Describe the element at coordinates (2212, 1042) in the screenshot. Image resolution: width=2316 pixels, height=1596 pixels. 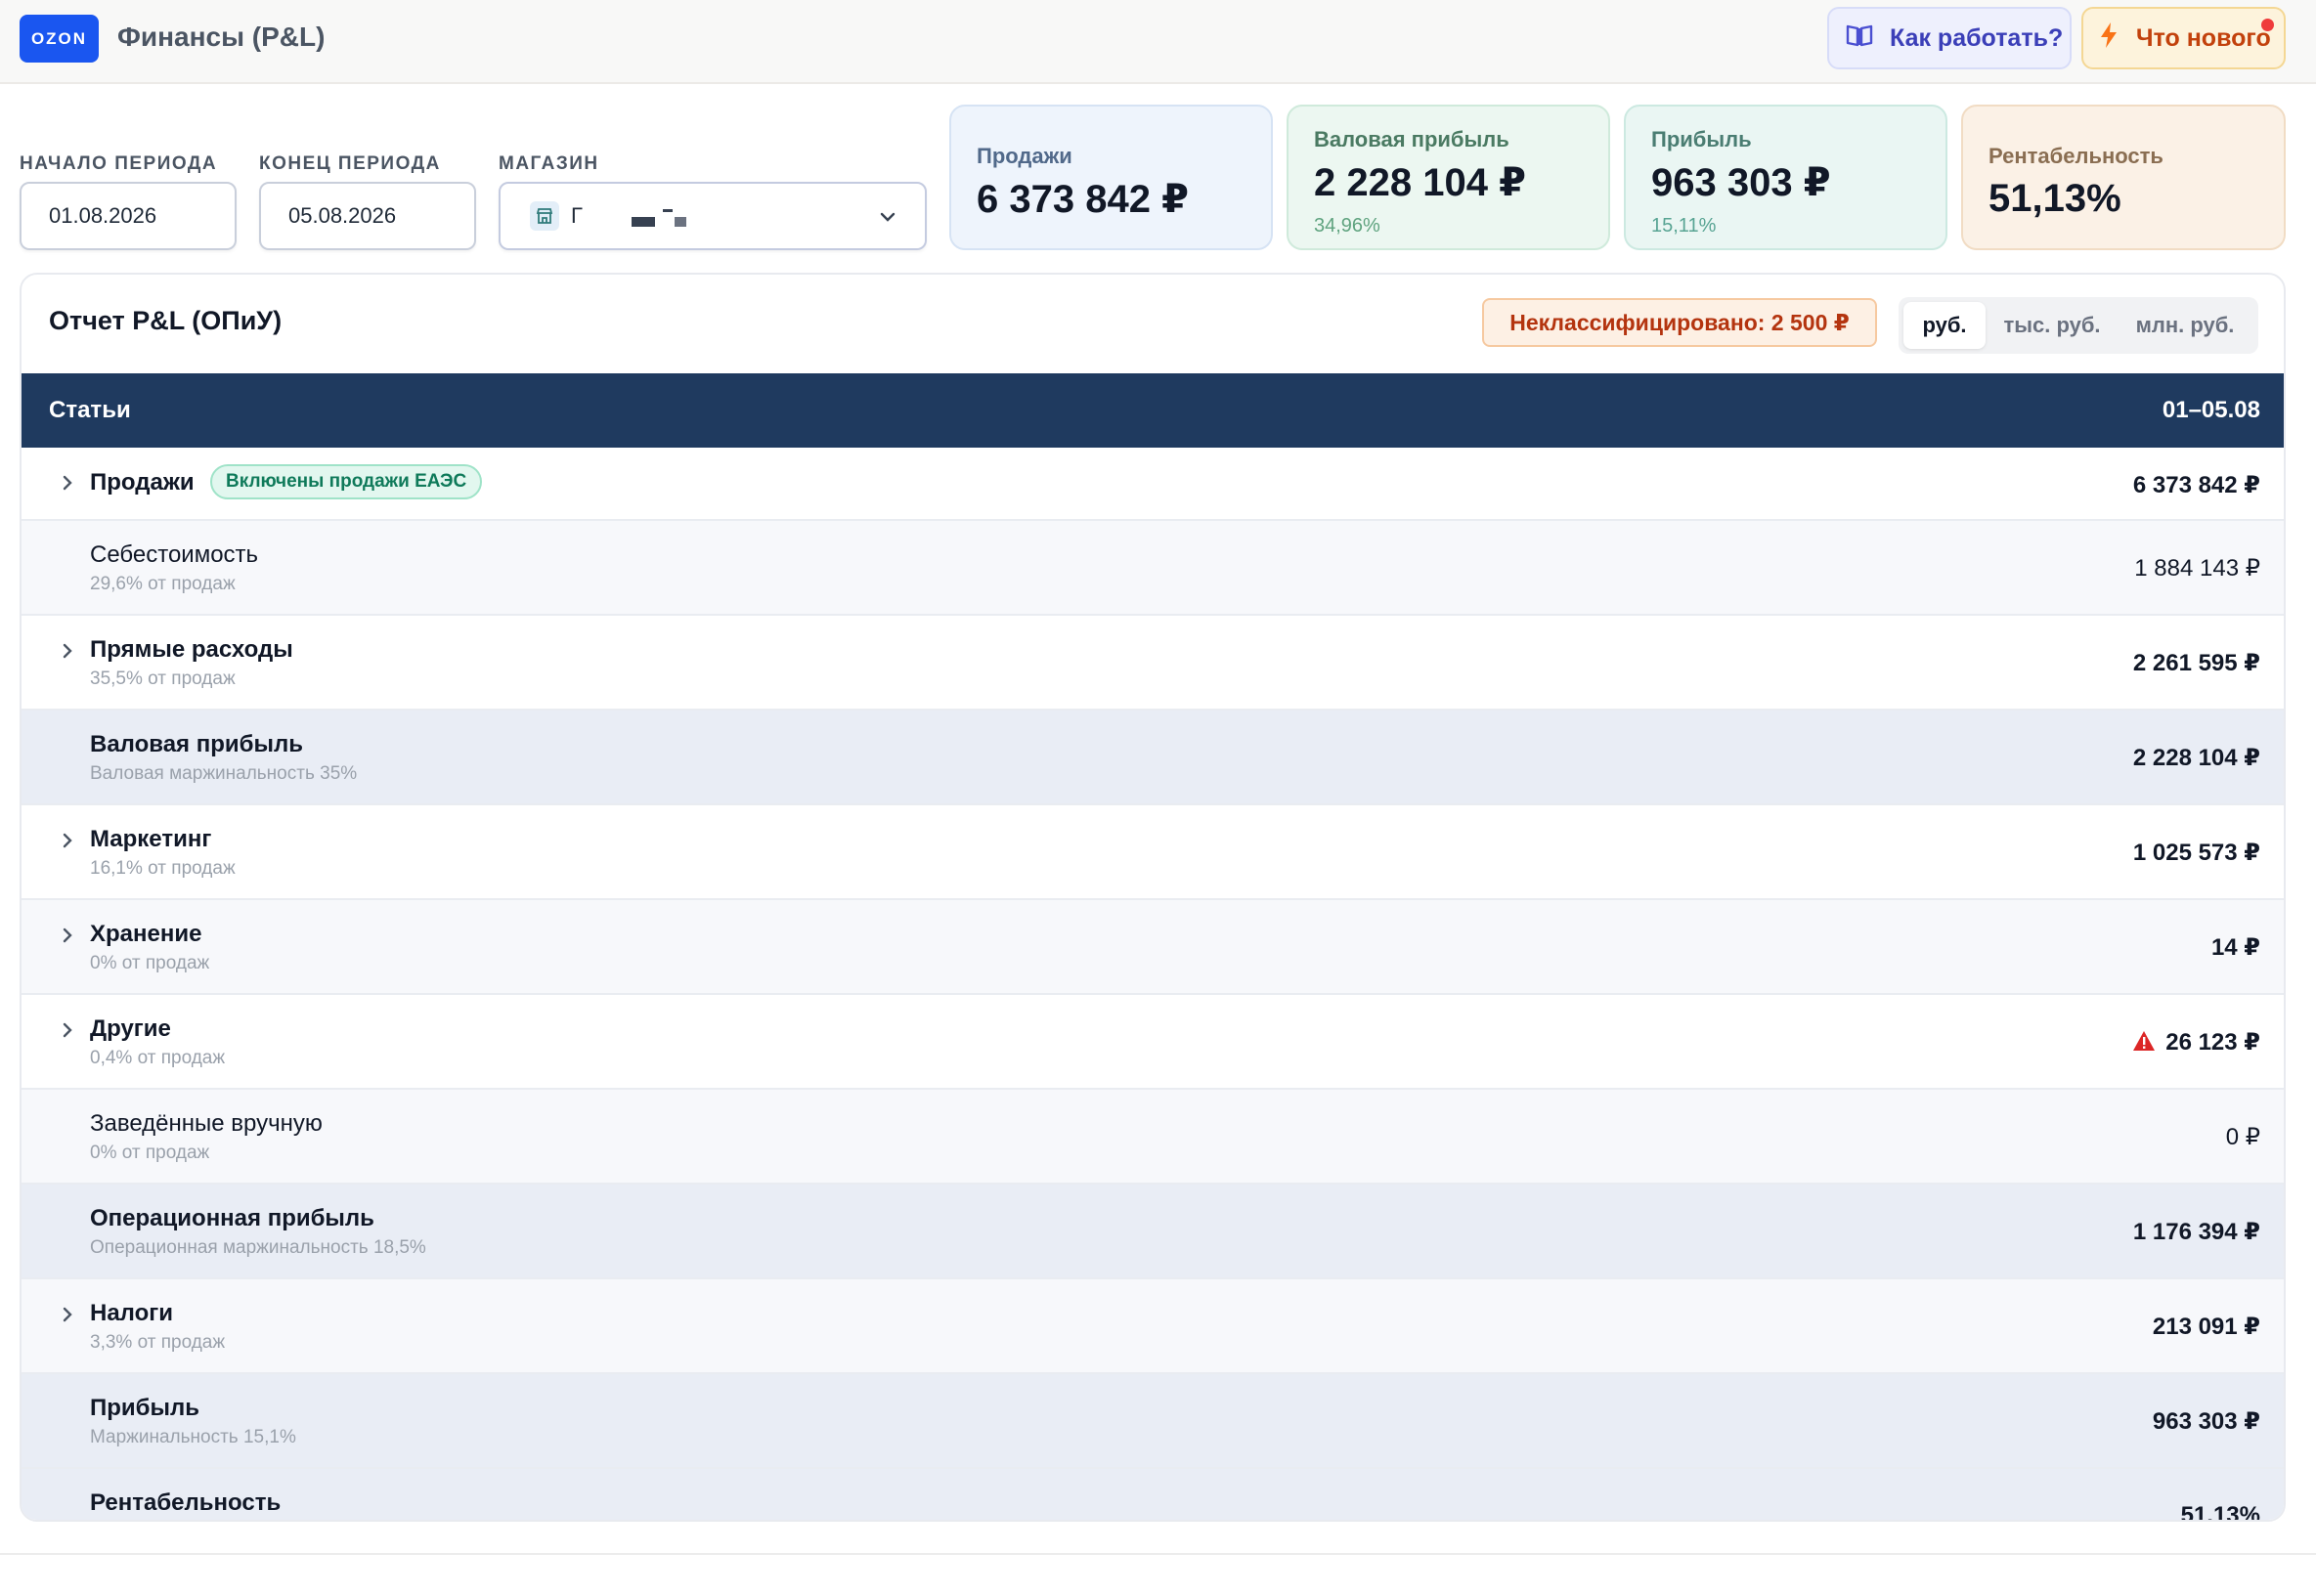
I see `row-value: 26 123 ₽` at that location.